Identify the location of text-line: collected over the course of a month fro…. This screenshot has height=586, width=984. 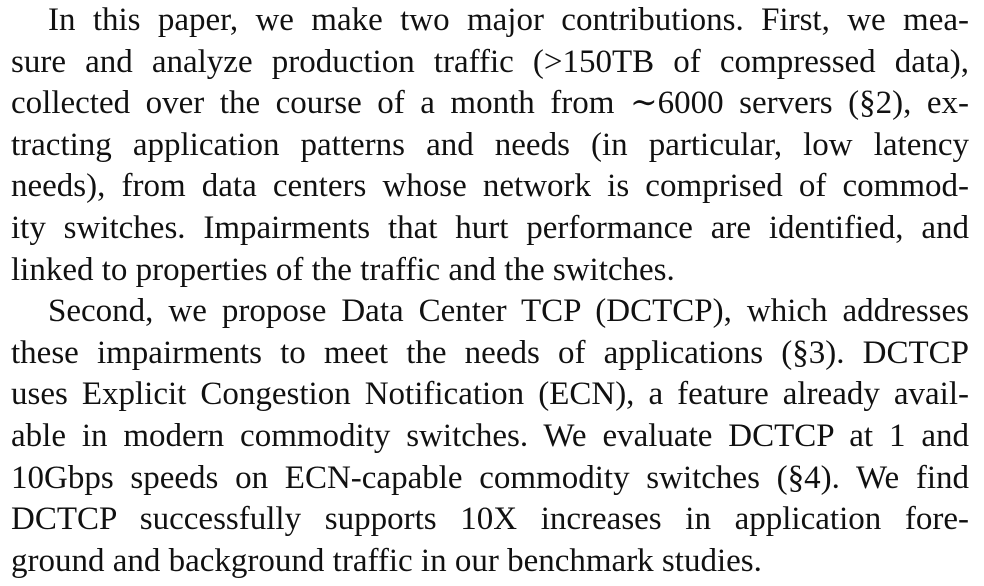
(490, 103).